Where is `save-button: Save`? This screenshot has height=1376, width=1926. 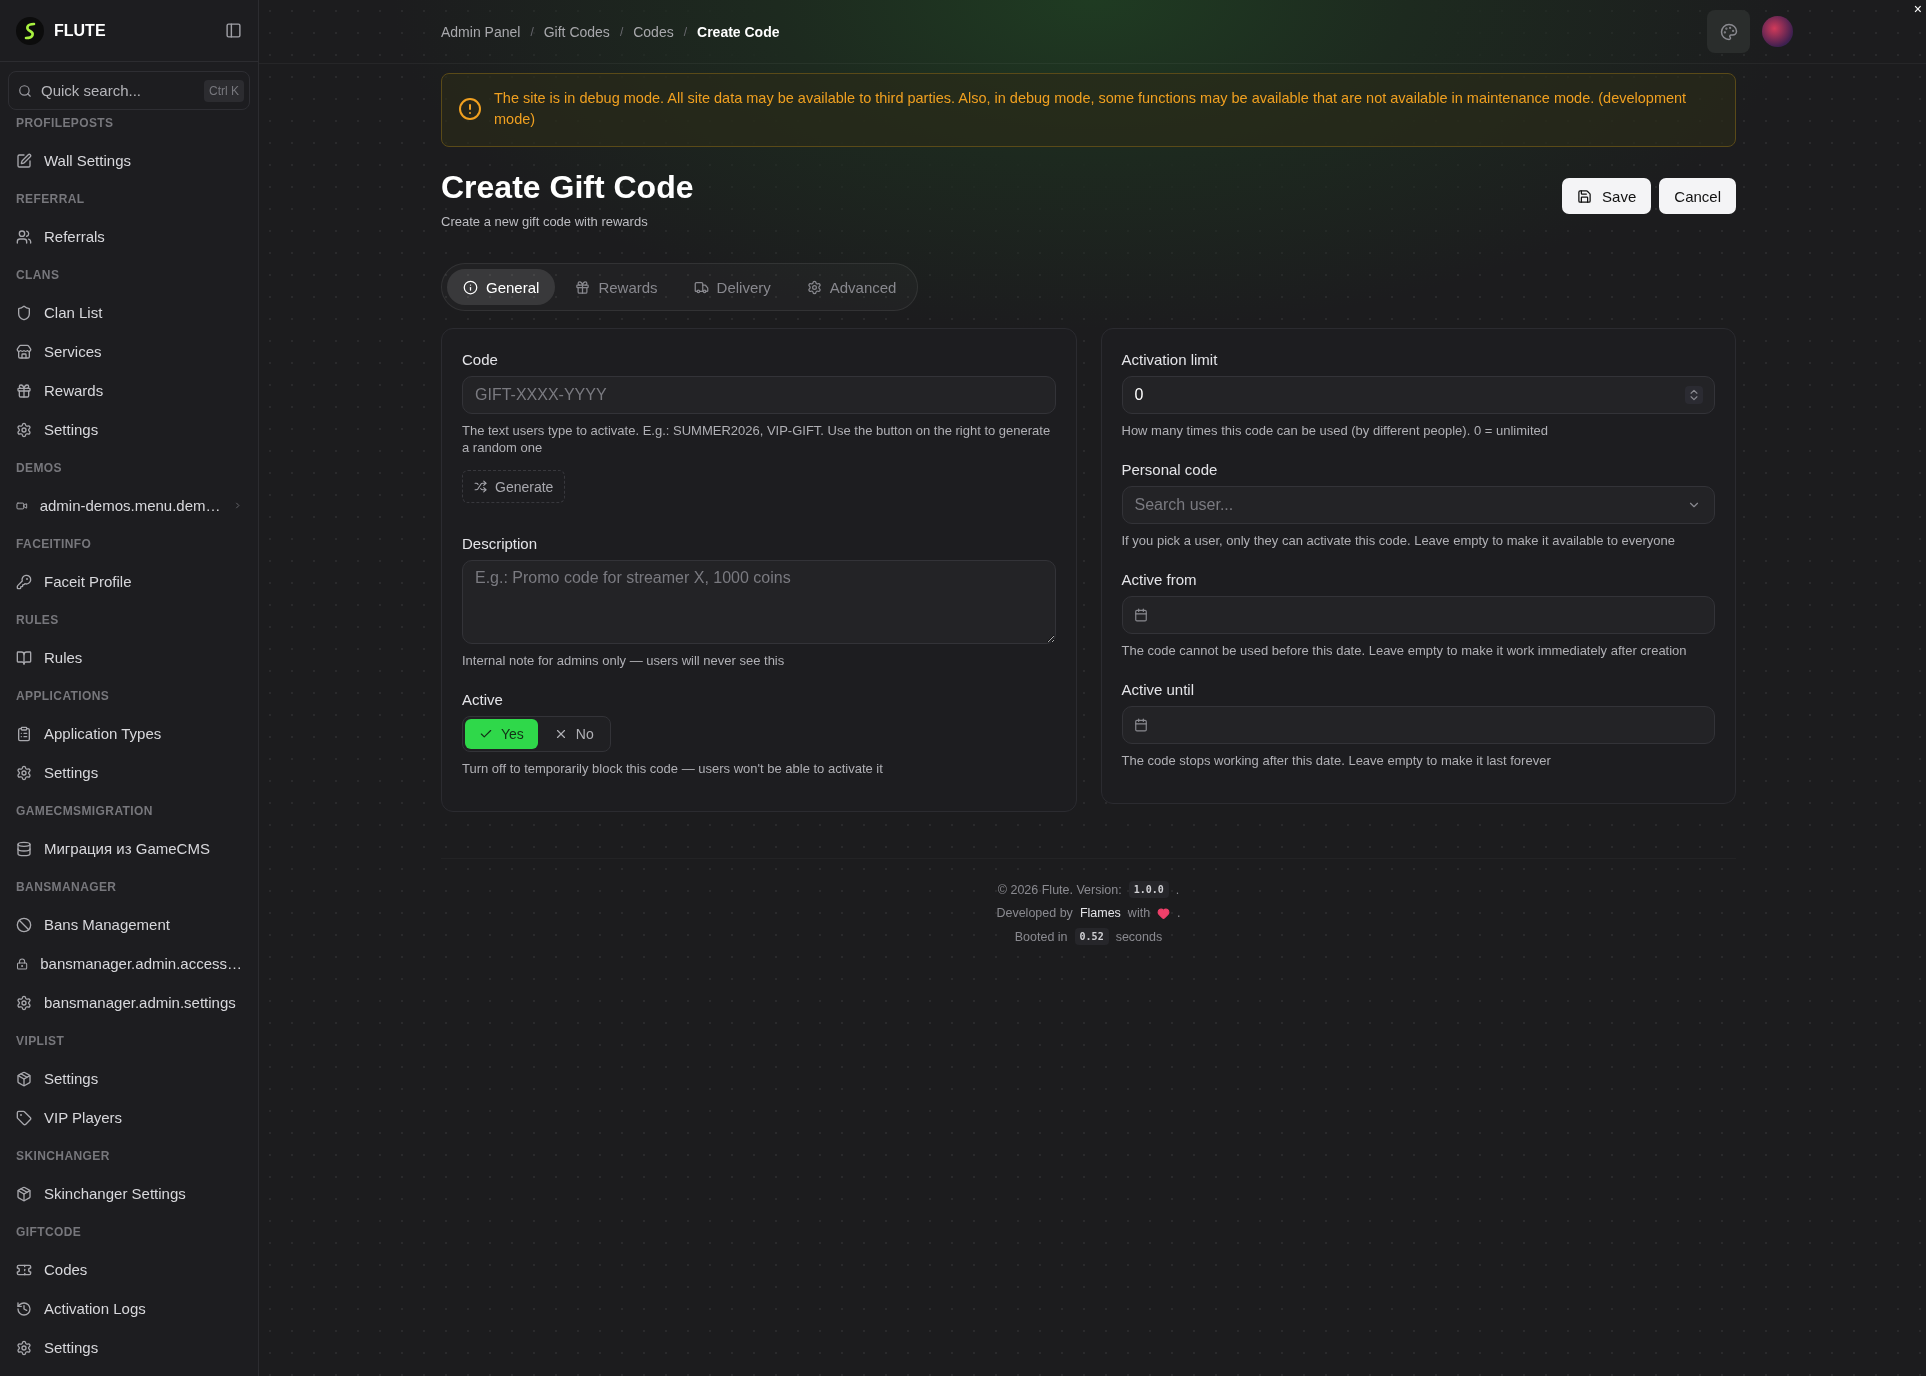 save-button: Save is located at coordinates (1607, 196).